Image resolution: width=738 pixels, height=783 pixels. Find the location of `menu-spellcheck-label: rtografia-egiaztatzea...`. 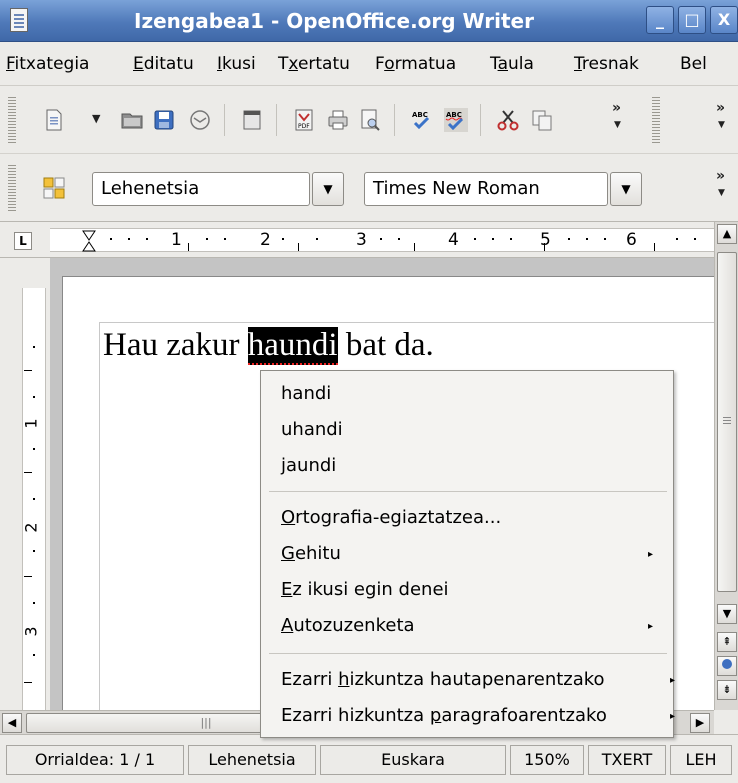

menu-spellcheck-label: rtografia-egiaztatzea... is located at coordinates (398, 517).